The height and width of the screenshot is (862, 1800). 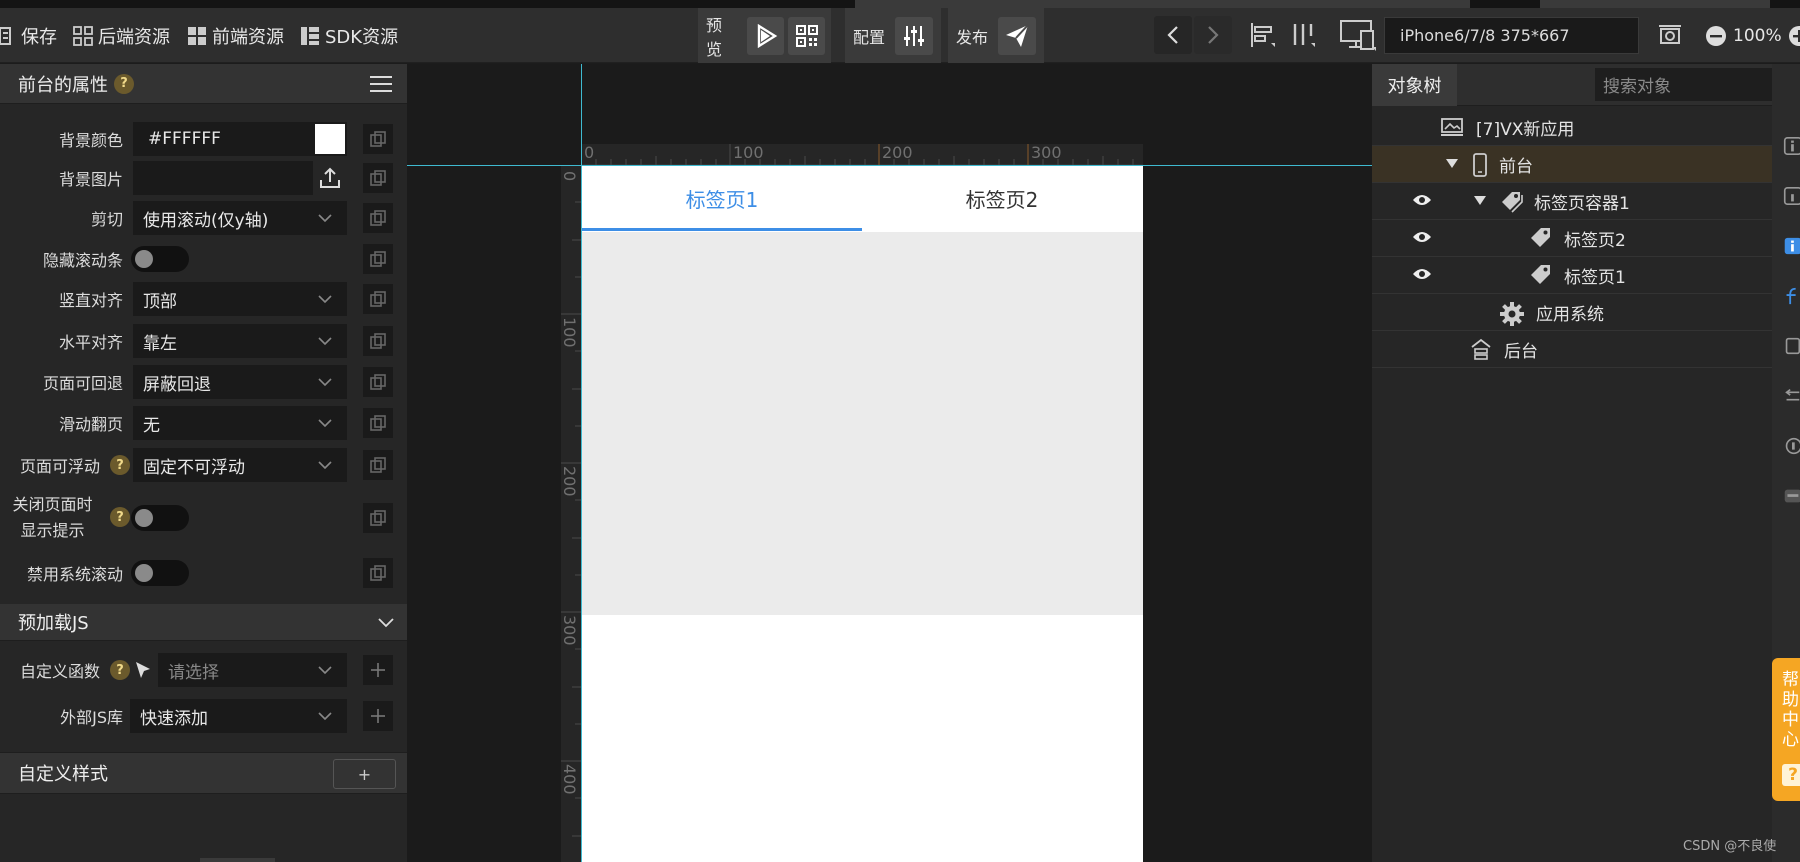 What do you see at coordinates (240, 178) in the screenshot?
I see `bg-image-input` at bounding box center [240, 178].